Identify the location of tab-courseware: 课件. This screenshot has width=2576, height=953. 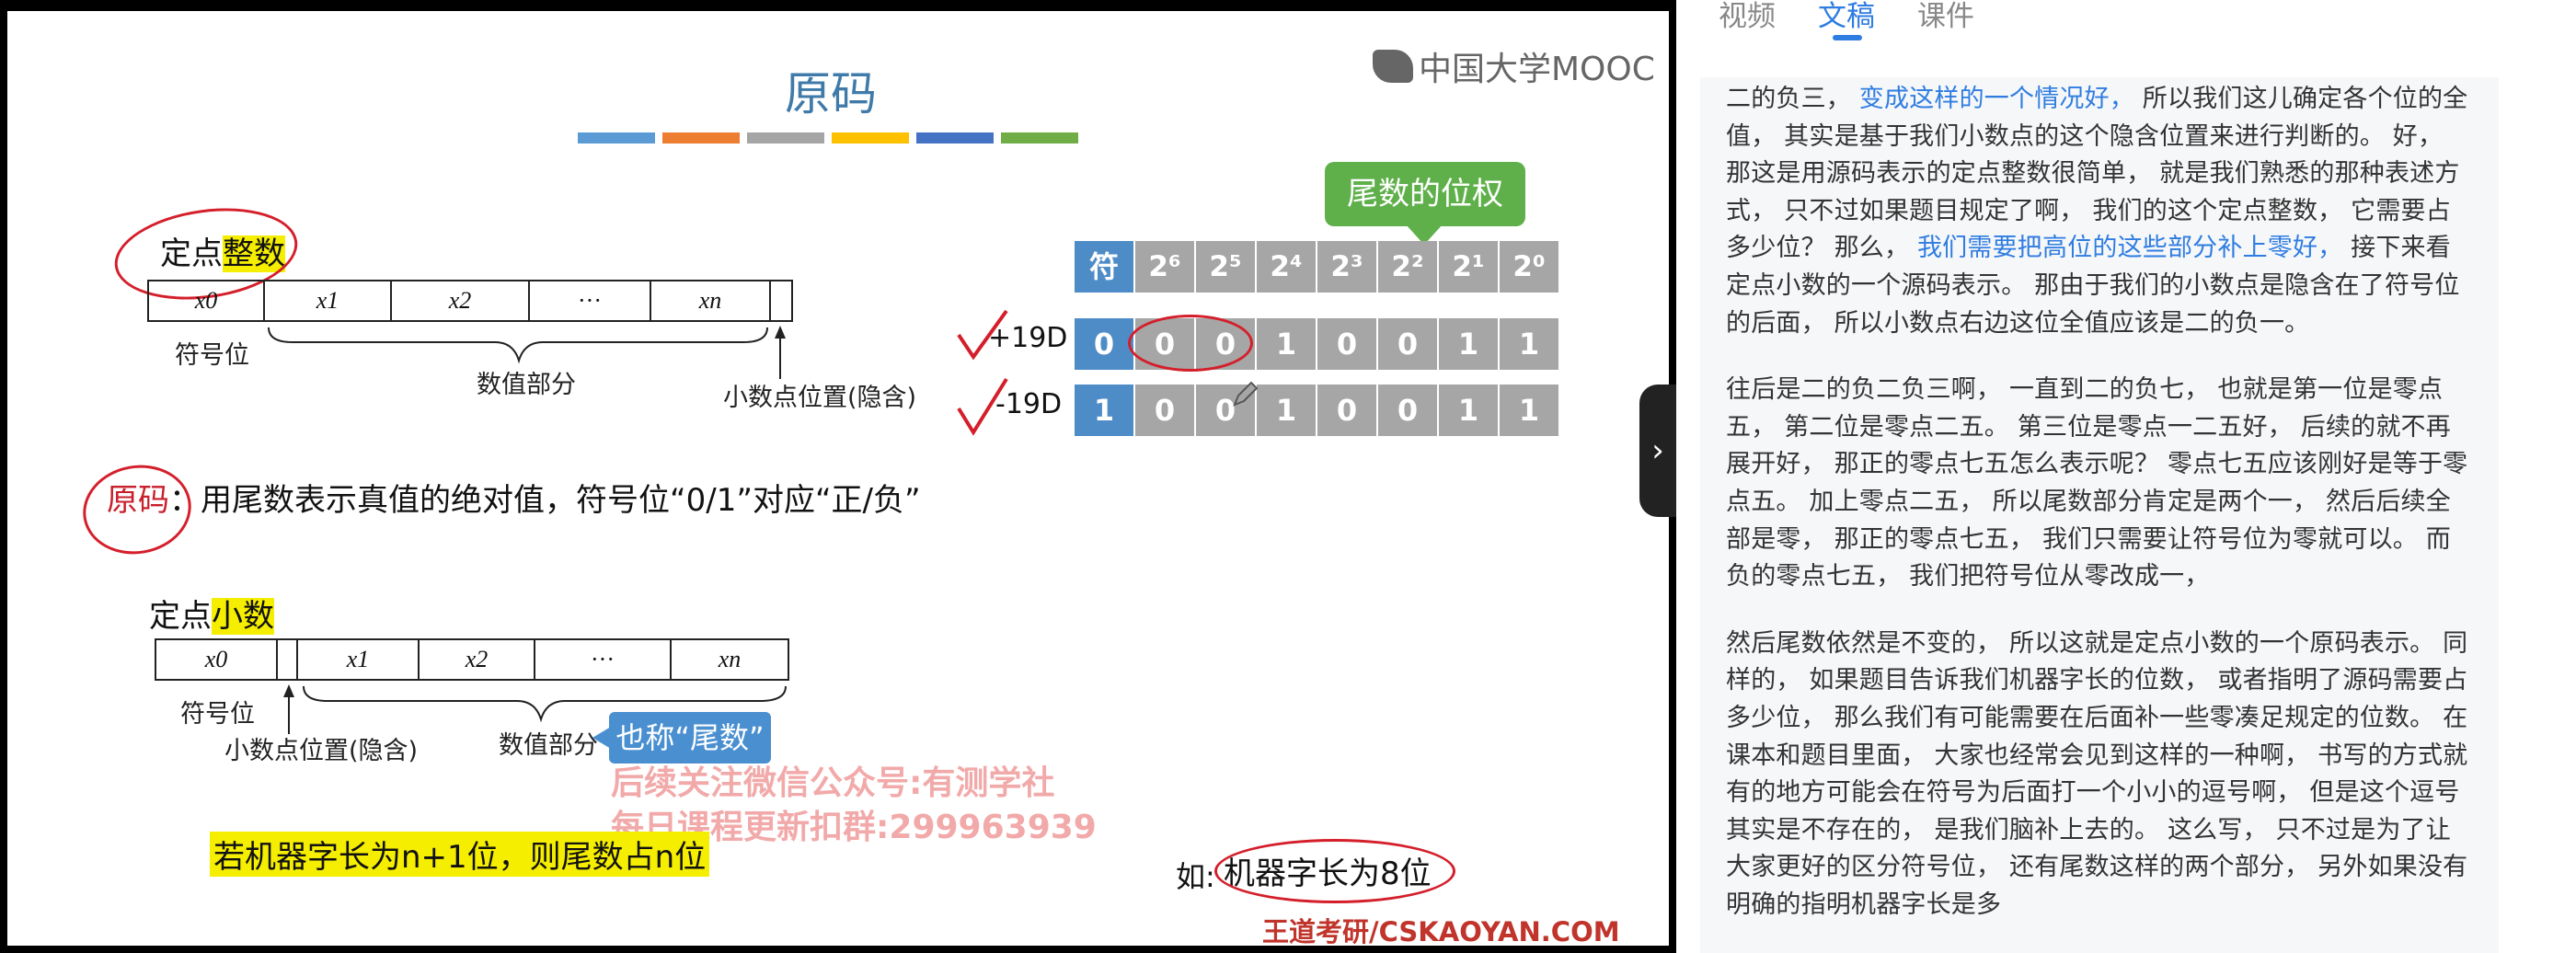
(1945, 17).